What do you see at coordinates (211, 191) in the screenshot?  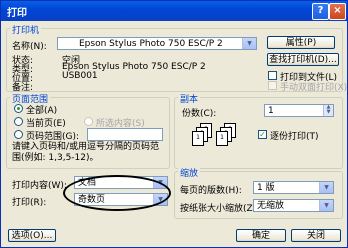 I see `pages-per-sheet-label: 每页的版数(H):` at bounding box center [211, 191].